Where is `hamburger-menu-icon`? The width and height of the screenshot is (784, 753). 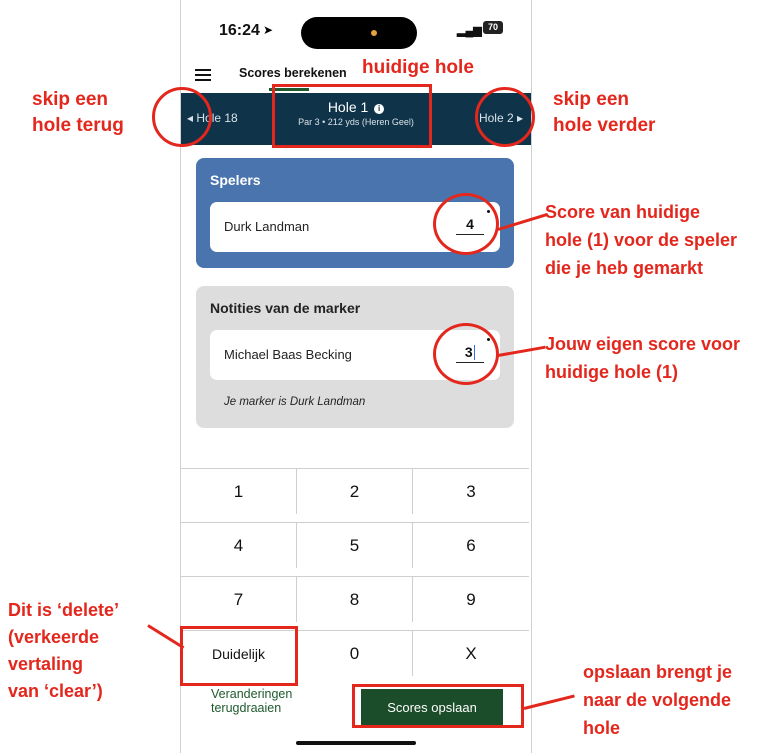
hamburger-menu-icon is located at coordinates (203, 75).